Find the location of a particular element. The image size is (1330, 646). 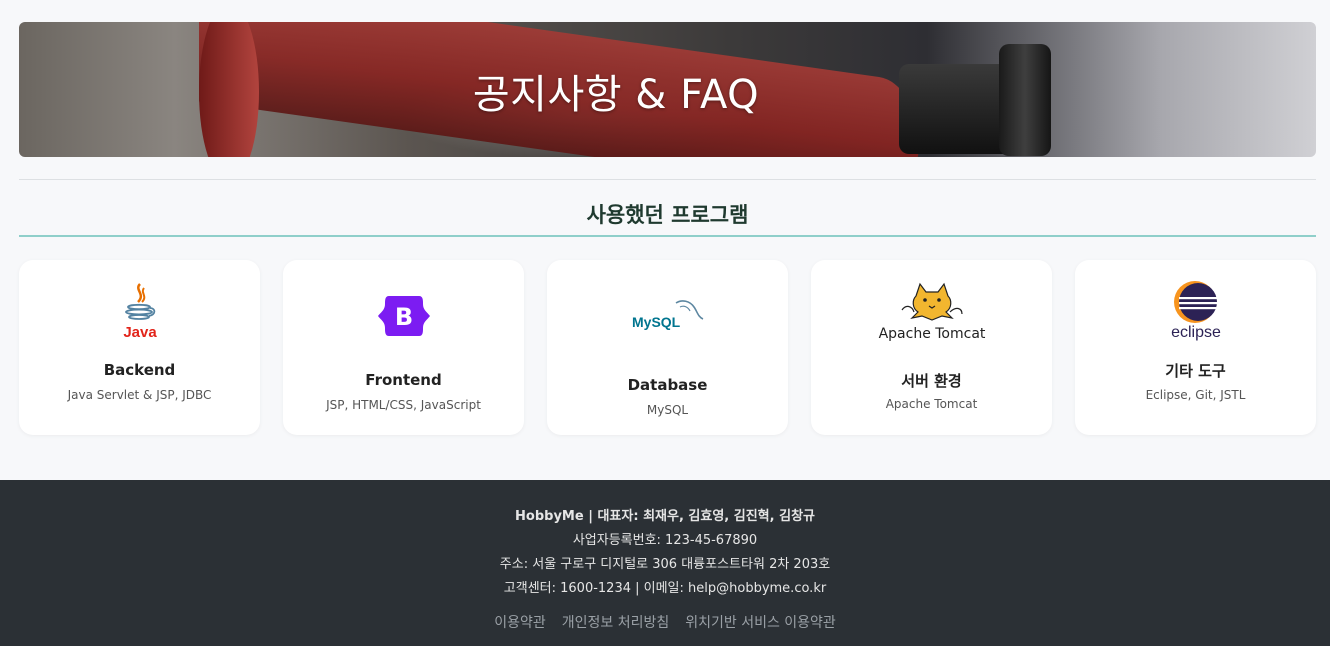

card-title: Database is located at coordinates (667, 385).